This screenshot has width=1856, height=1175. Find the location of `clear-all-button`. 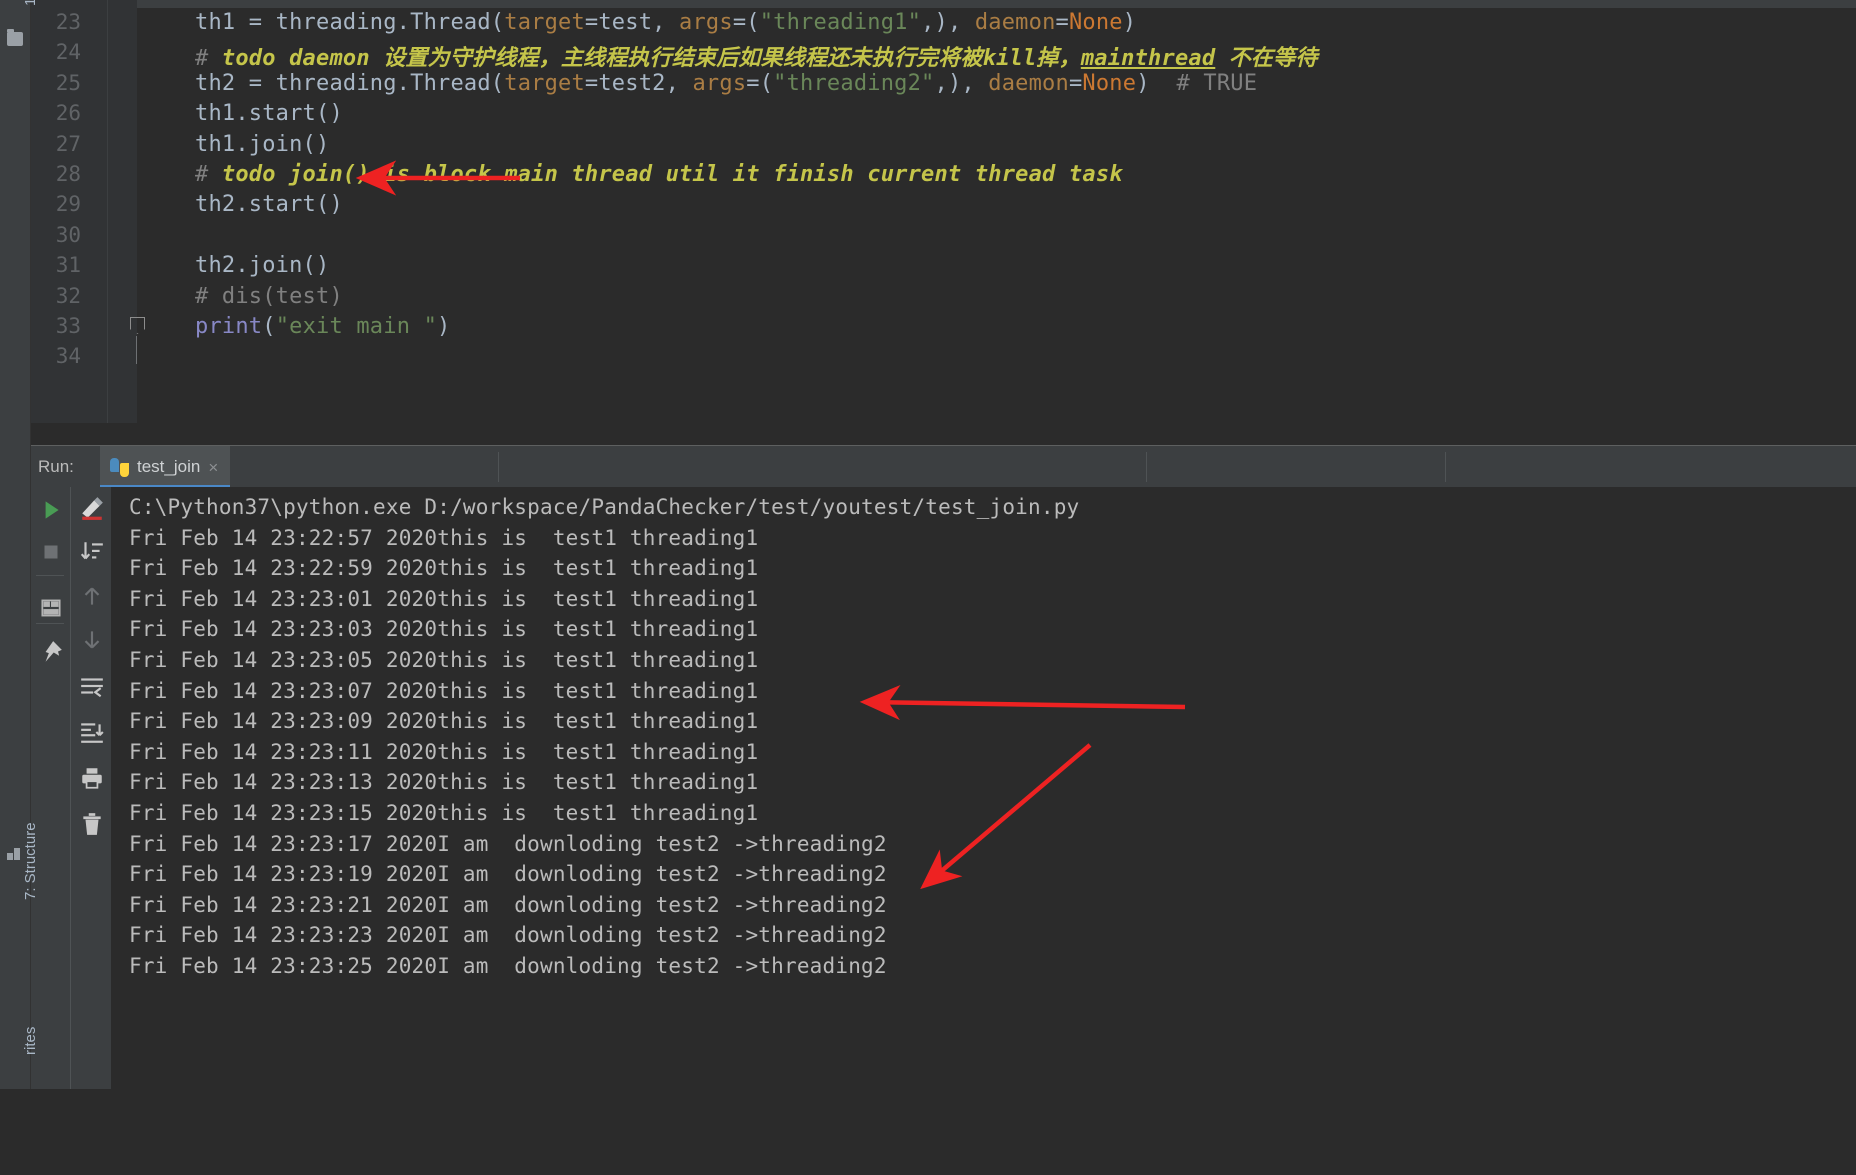

clear-all-button is located at coordinates (92, 824).